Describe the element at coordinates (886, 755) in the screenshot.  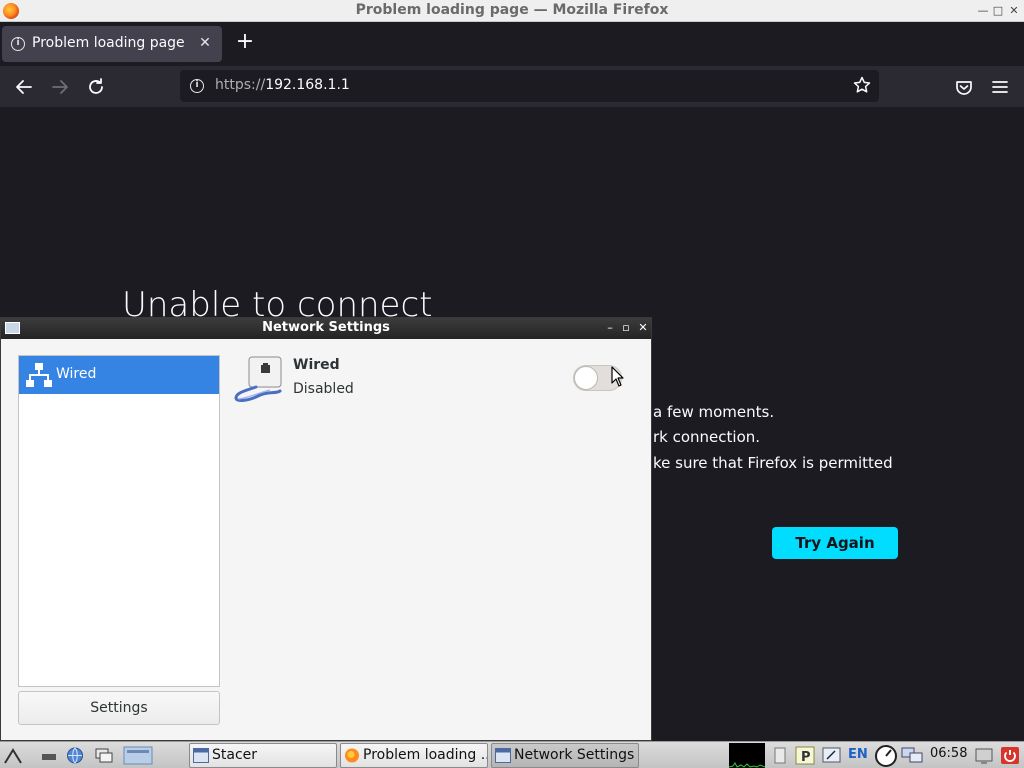
I see `speedometer-icon` at that location.